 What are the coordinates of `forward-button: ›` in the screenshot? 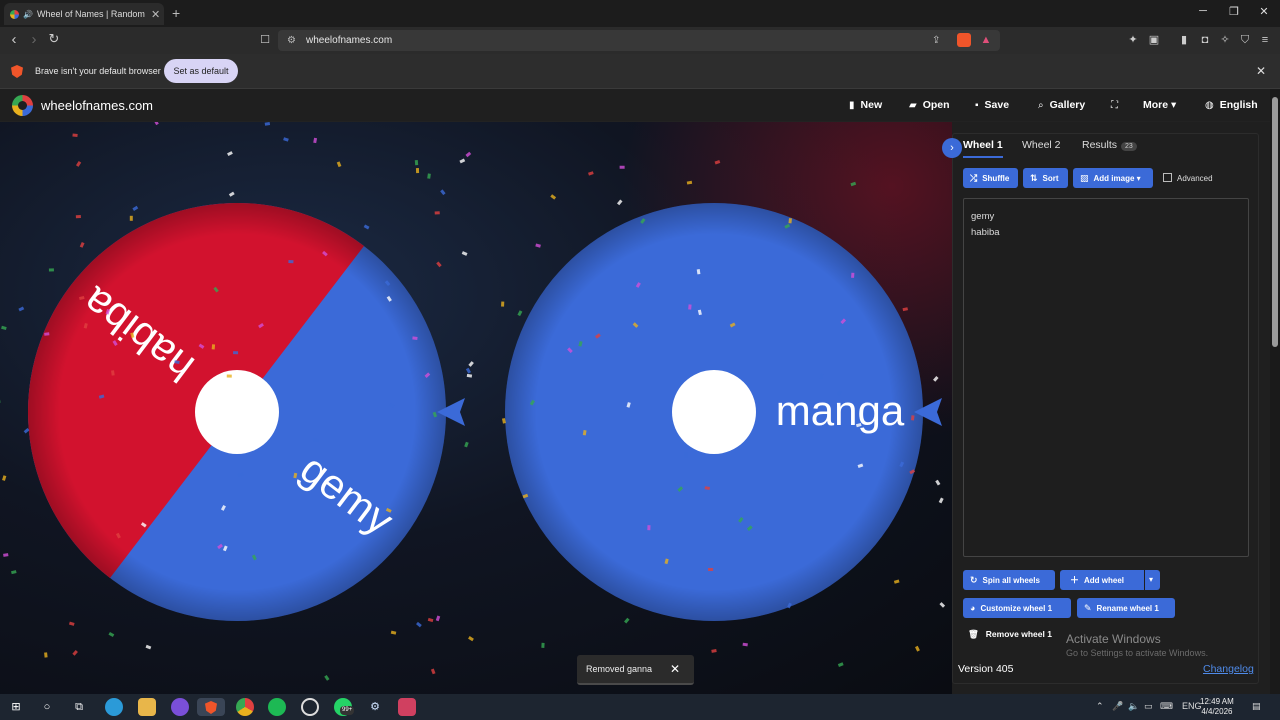 It's located at (34, 39).